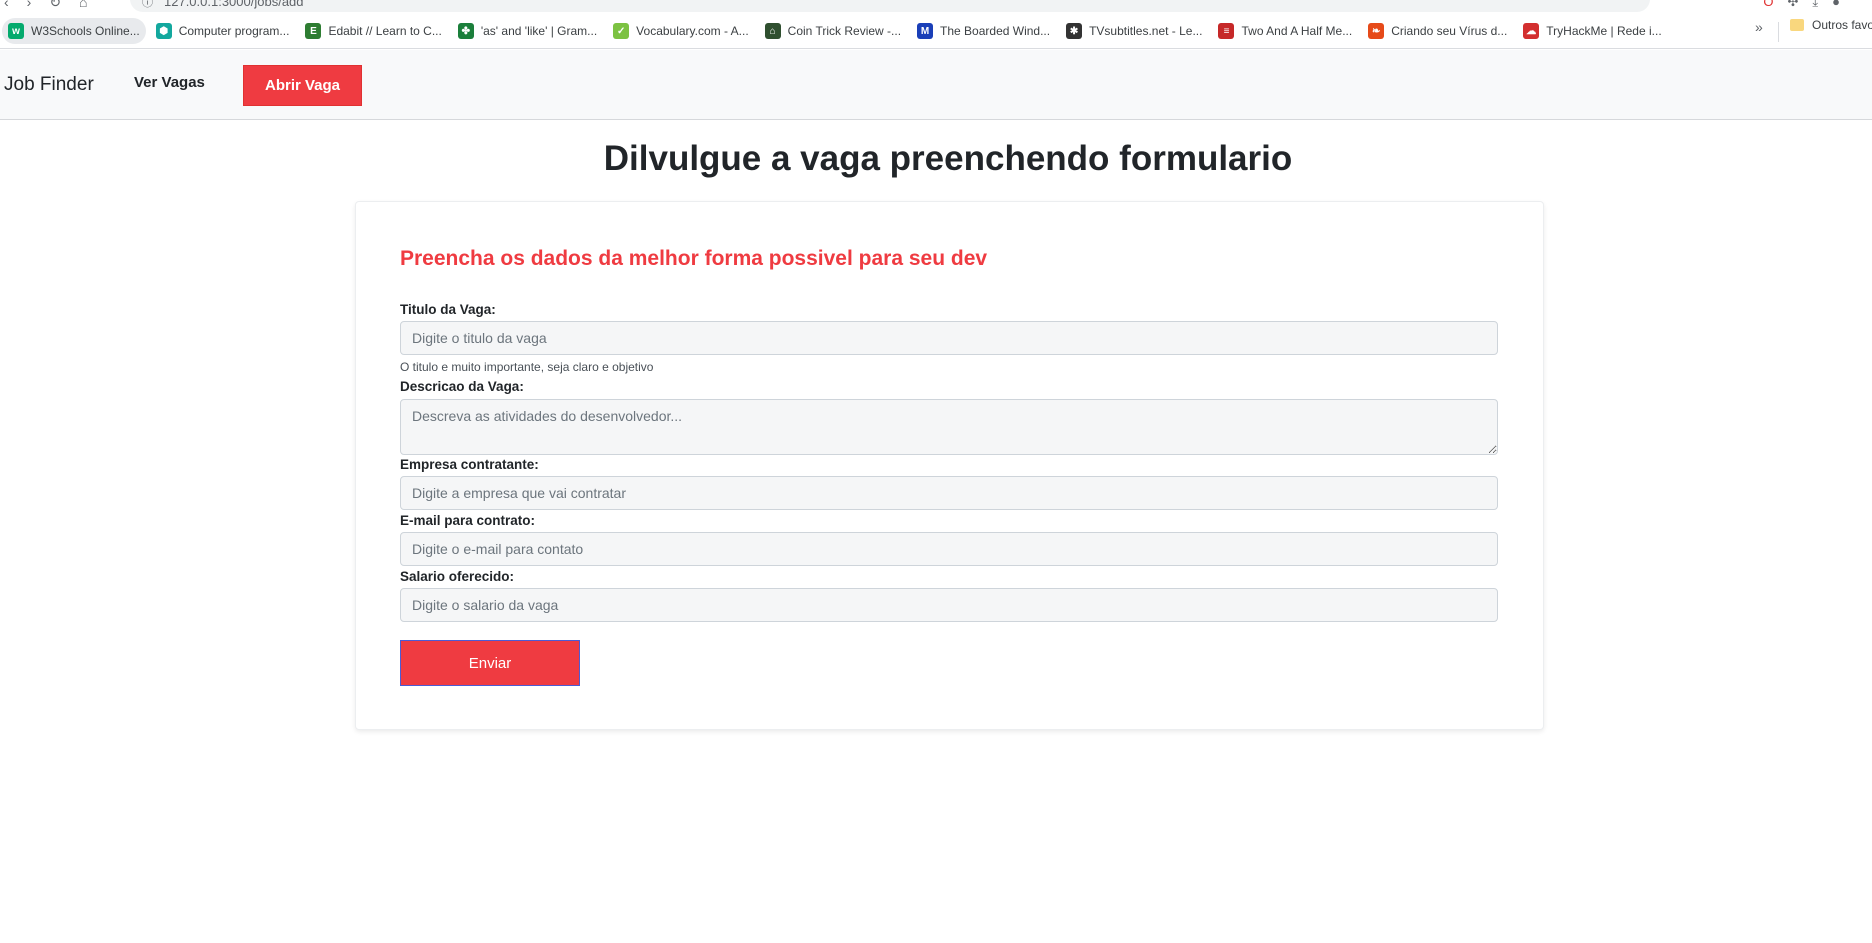 The image size is (1872, 943). I want to click on salary-input, so click(949, 605).